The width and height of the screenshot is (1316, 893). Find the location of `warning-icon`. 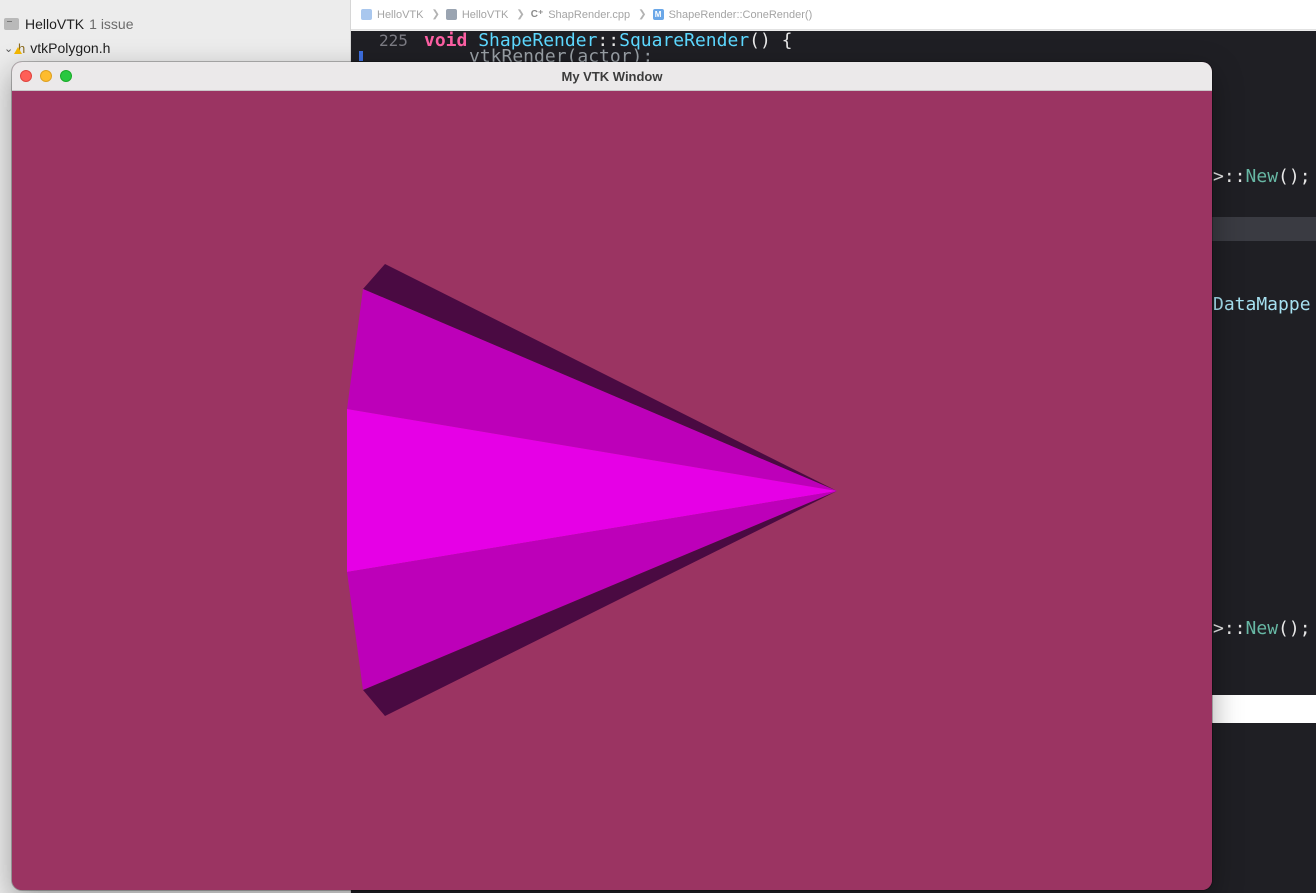

warning-icon is located at coordinates (18, 50).